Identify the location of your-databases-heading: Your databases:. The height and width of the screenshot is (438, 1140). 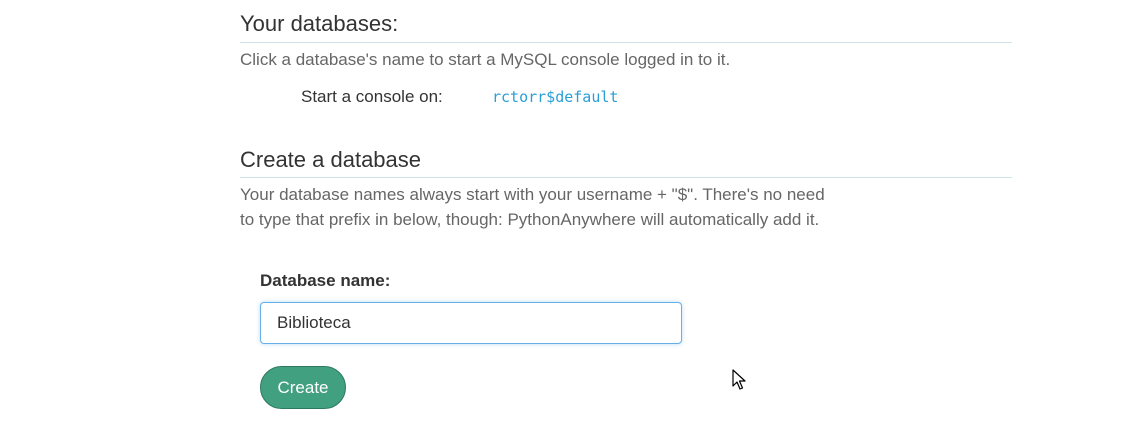
(319, 23).